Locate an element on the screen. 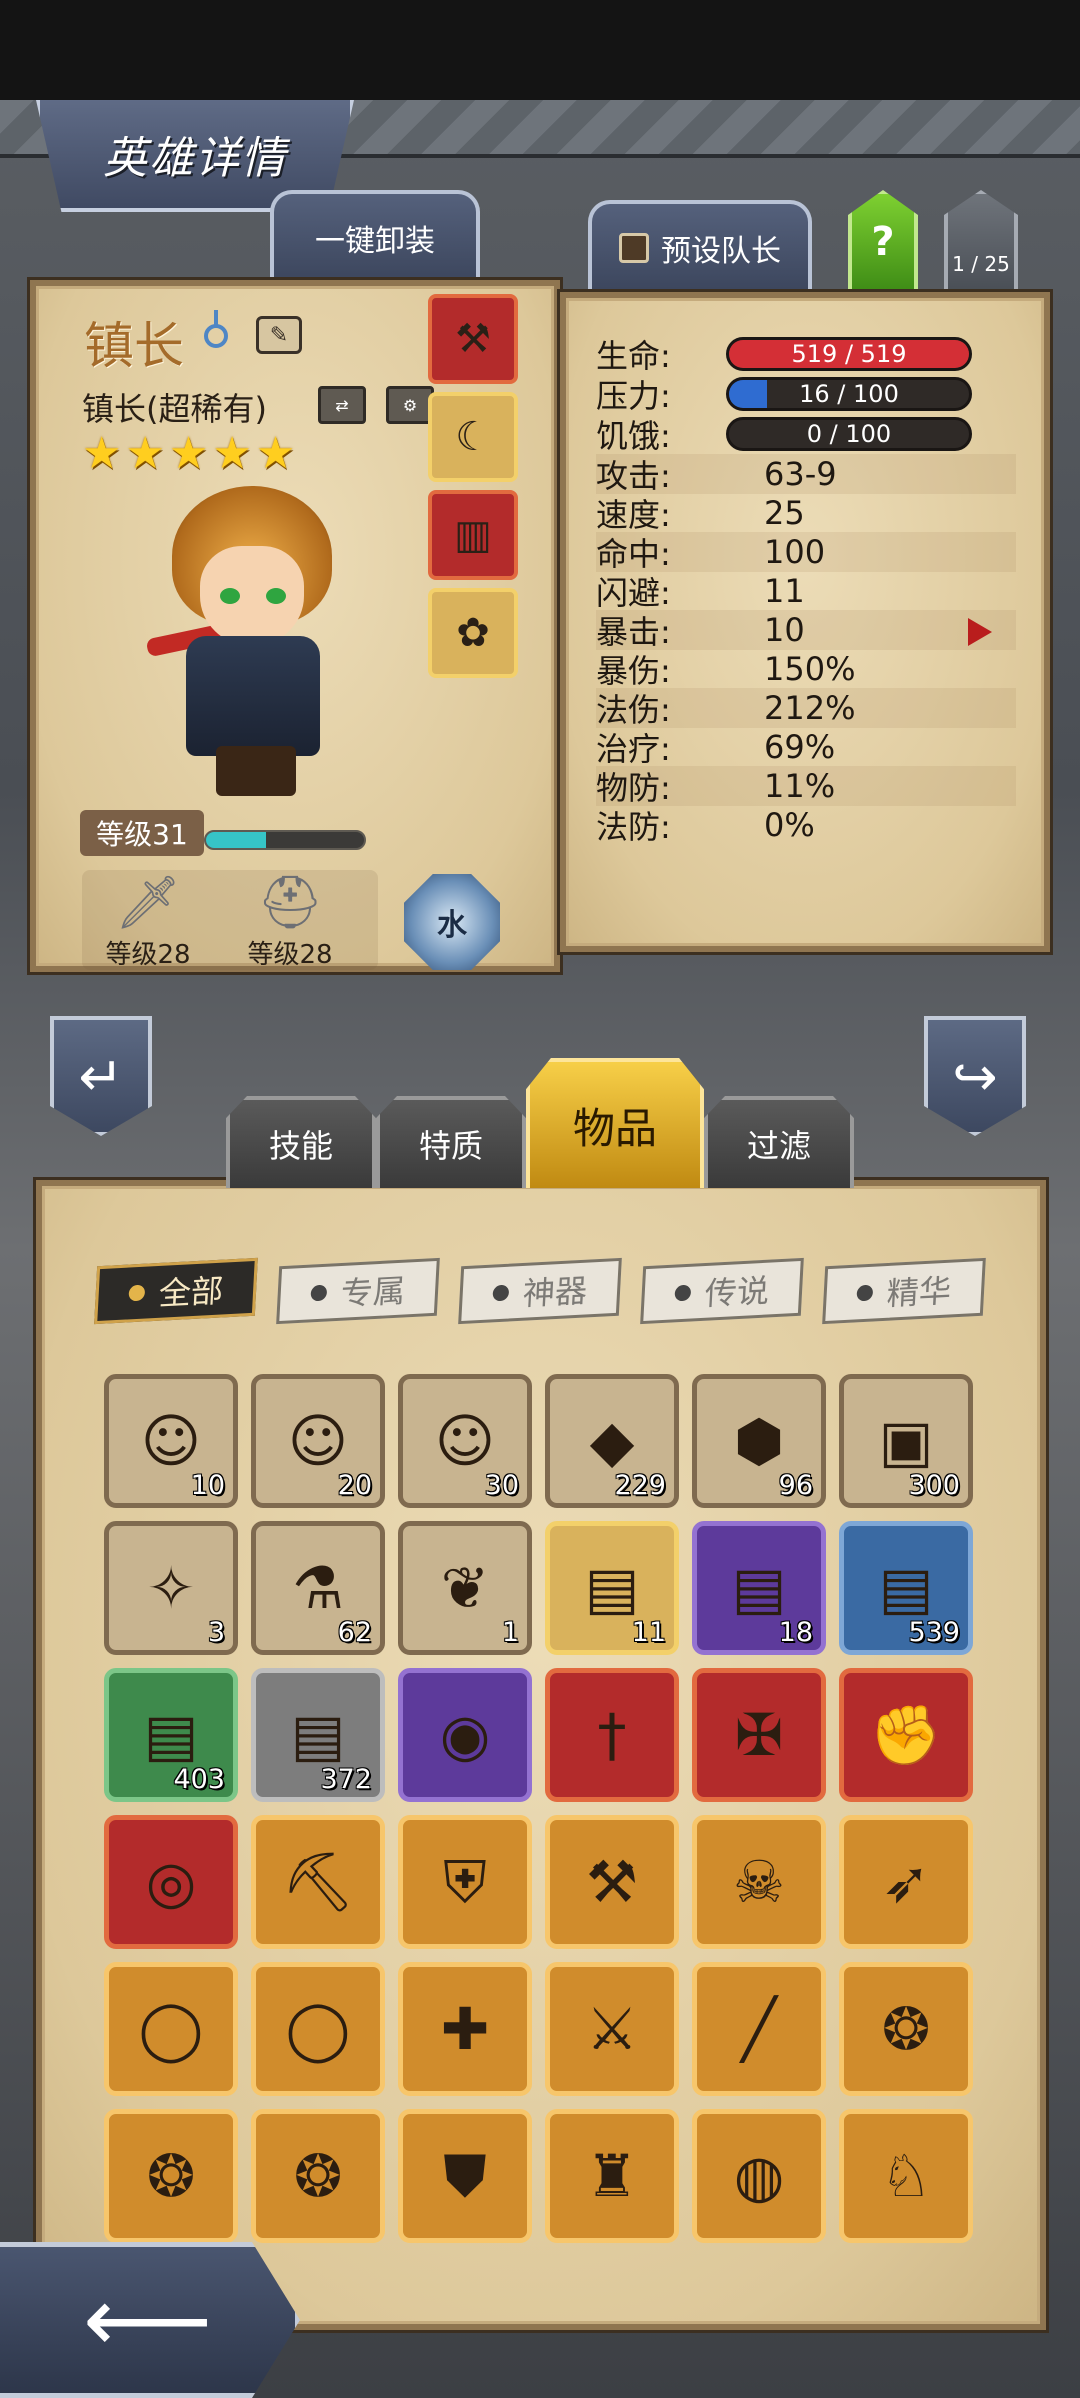 The width and height of the screenshot is (1080, 2398). stat-row: 速度: 25 is located at coordinates (806, 513).